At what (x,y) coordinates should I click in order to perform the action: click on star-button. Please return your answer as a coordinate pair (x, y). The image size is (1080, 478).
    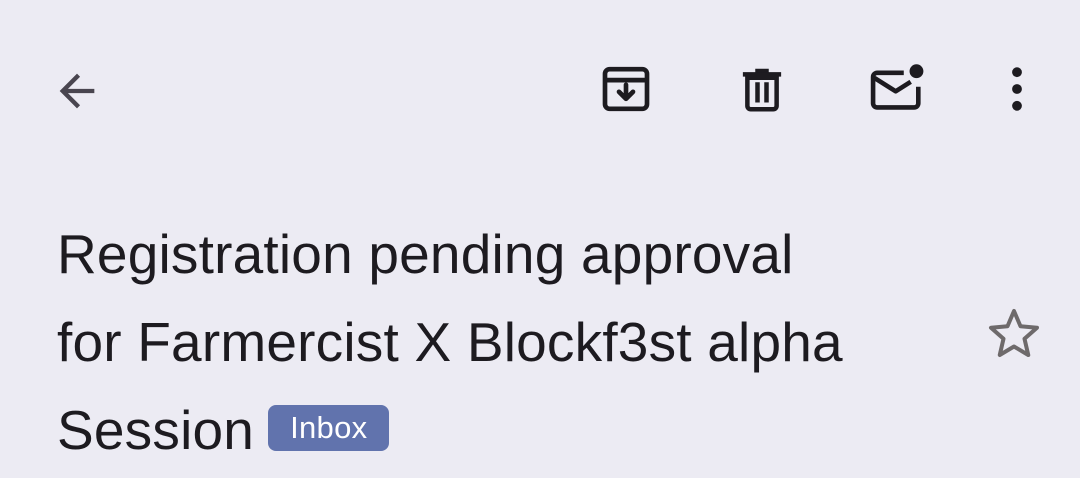
    Looking at the image, I should click on (1014, 334).